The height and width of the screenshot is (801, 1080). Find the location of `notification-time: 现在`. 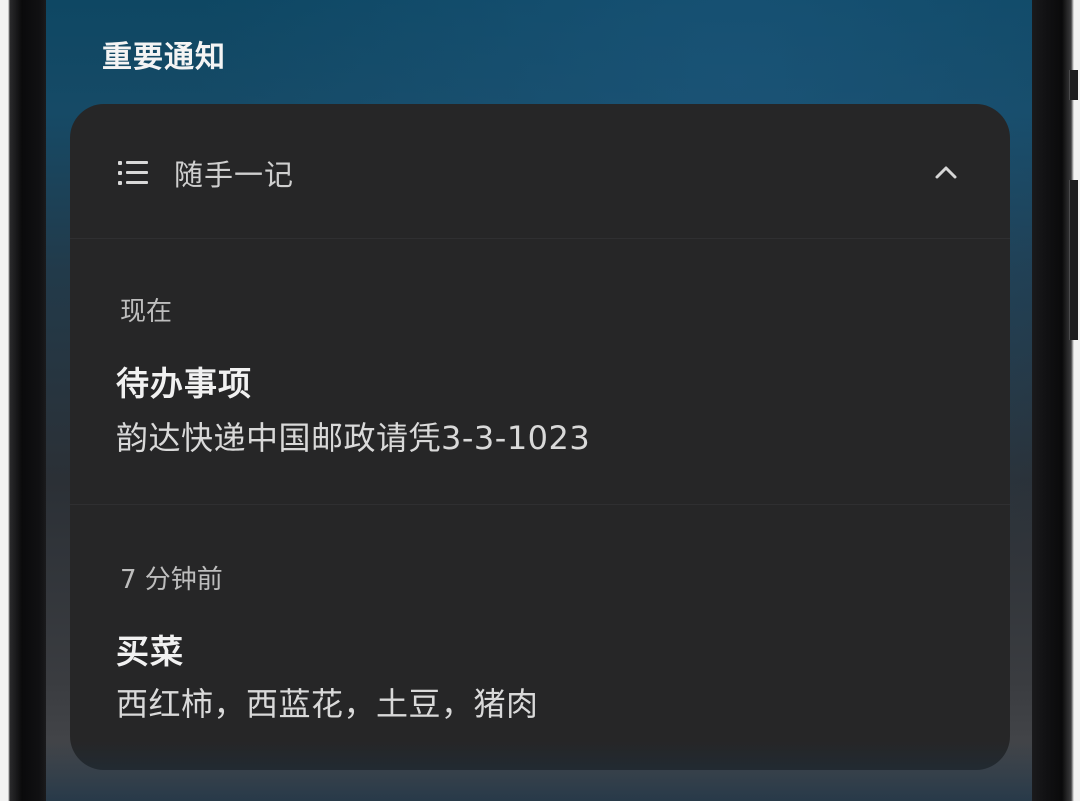

notification-time: 现在 is located at coordinates (146, 312).